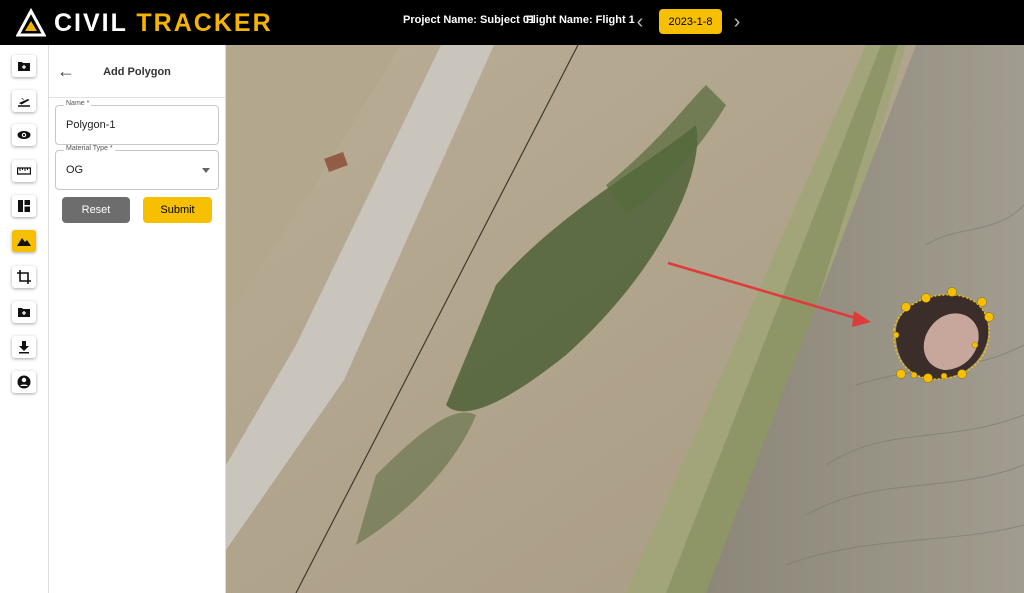 This screenshot has height=593, width=1024. What do you see at coordinates (31, 22) in the screenshot?
I see `logo-mark-icon` at bounding box center [31, 22].